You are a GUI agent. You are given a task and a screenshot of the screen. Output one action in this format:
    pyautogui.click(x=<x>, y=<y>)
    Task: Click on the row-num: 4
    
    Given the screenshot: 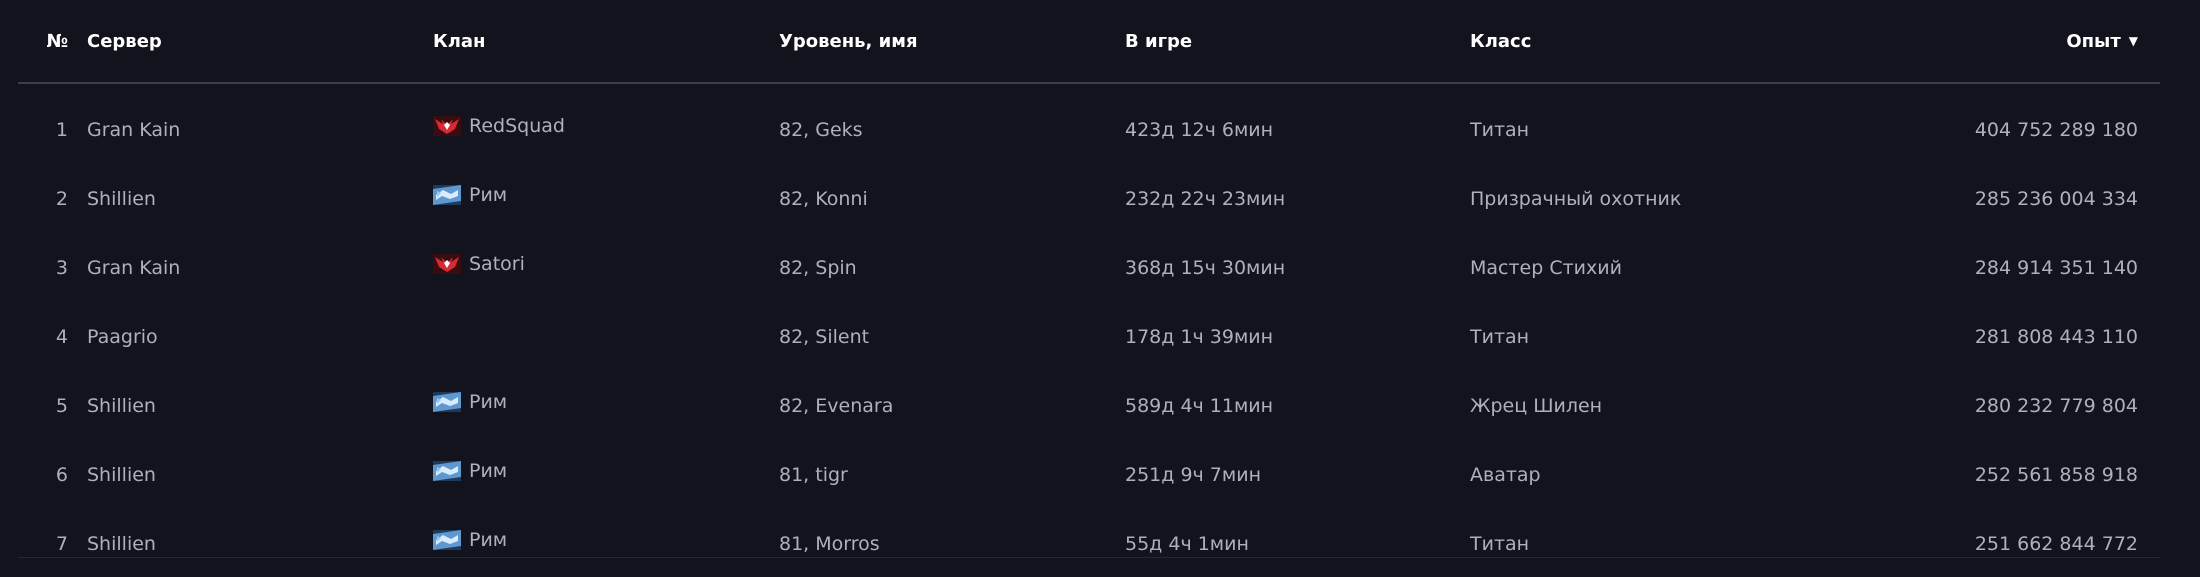 What is the action you would take?
    pyautogui.click(x=61, y=337)
    